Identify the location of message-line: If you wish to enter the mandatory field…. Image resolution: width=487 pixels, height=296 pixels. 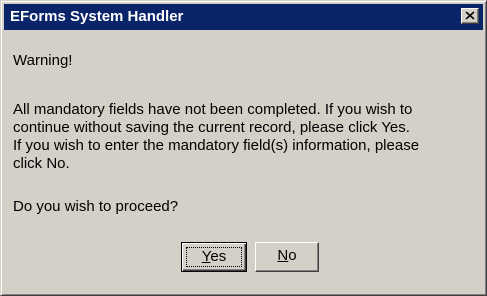
(216, 145).